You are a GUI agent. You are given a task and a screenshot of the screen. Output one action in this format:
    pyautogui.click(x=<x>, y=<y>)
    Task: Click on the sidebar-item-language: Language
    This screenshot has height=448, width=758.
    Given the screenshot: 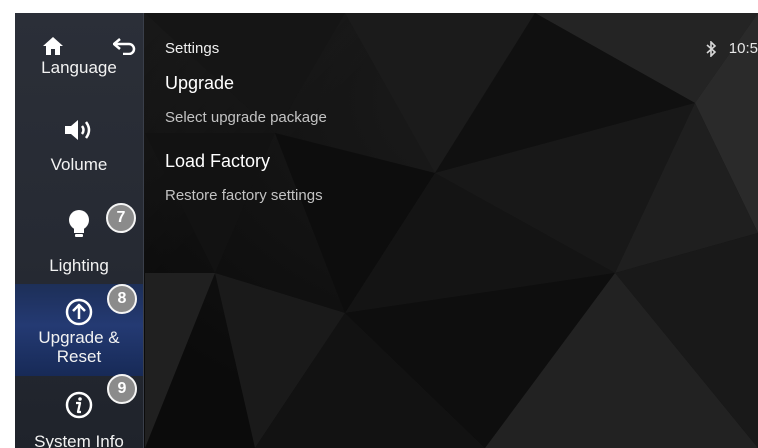 What is the action you would take?
    pyautogui.click(x=79, y=73)
    